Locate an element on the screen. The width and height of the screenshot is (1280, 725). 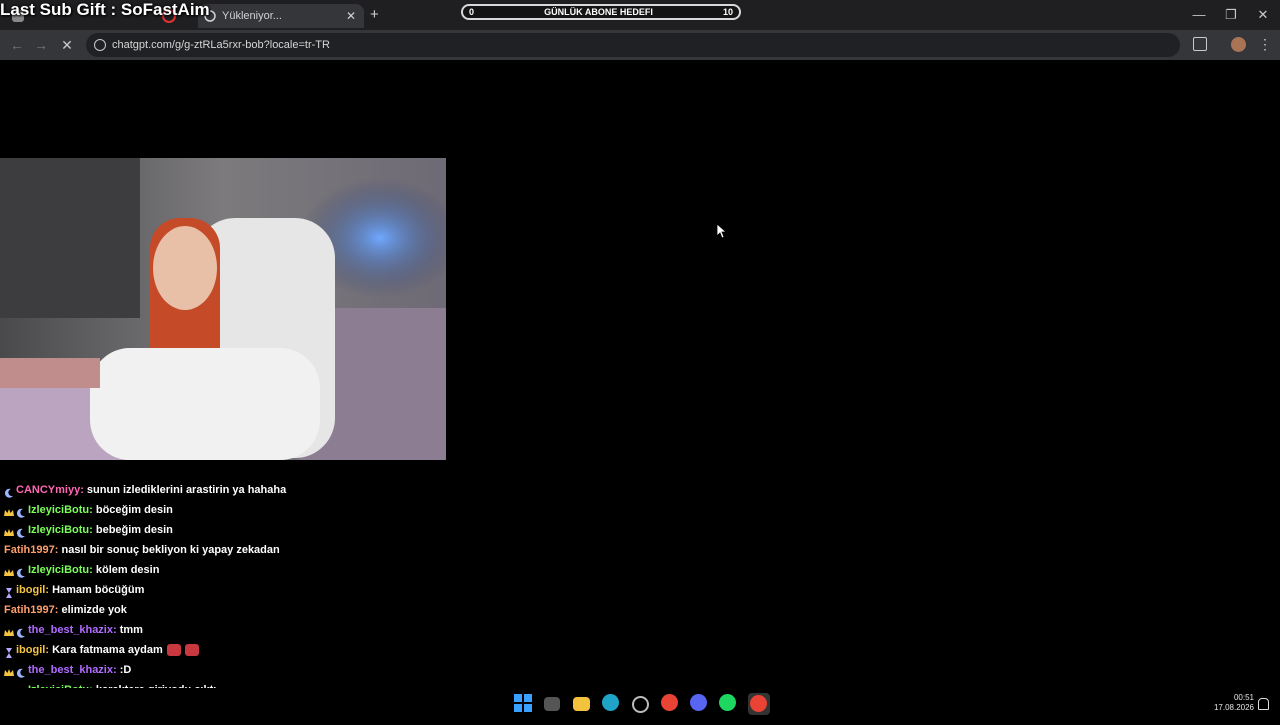
minimize-button: — is located at coordinates (1199, 15).